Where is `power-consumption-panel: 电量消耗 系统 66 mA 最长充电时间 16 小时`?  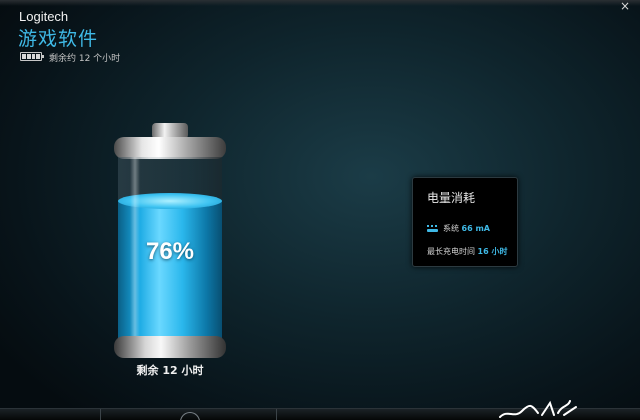 power-consumption-panel: 电量消耗 系统 66 mA 最长充电时间 16 小时 is located at coordinates (465, 222).